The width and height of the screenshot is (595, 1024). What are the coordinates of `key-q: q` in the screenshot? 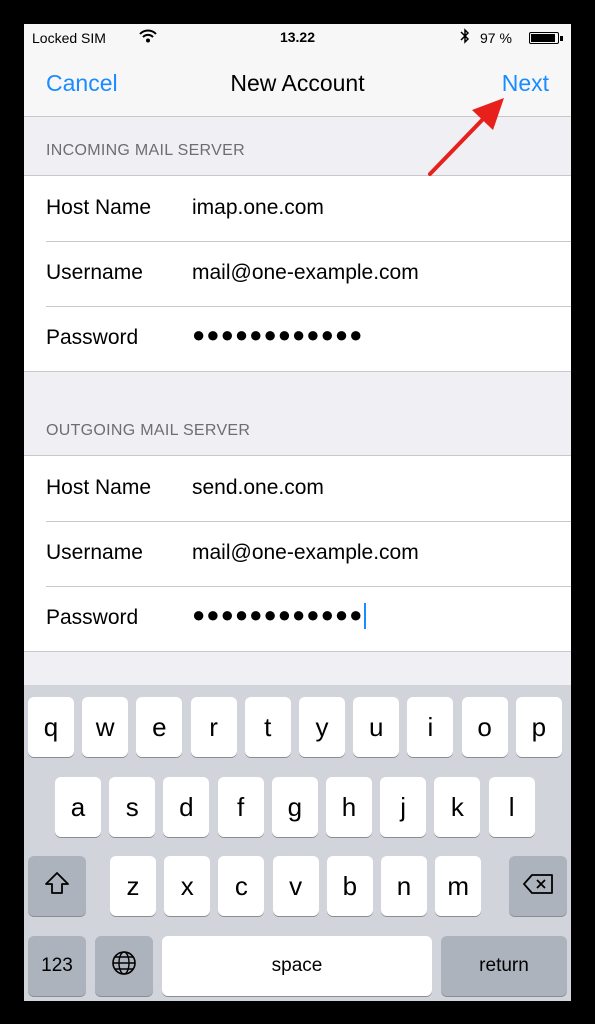 It's located at (51, 727).